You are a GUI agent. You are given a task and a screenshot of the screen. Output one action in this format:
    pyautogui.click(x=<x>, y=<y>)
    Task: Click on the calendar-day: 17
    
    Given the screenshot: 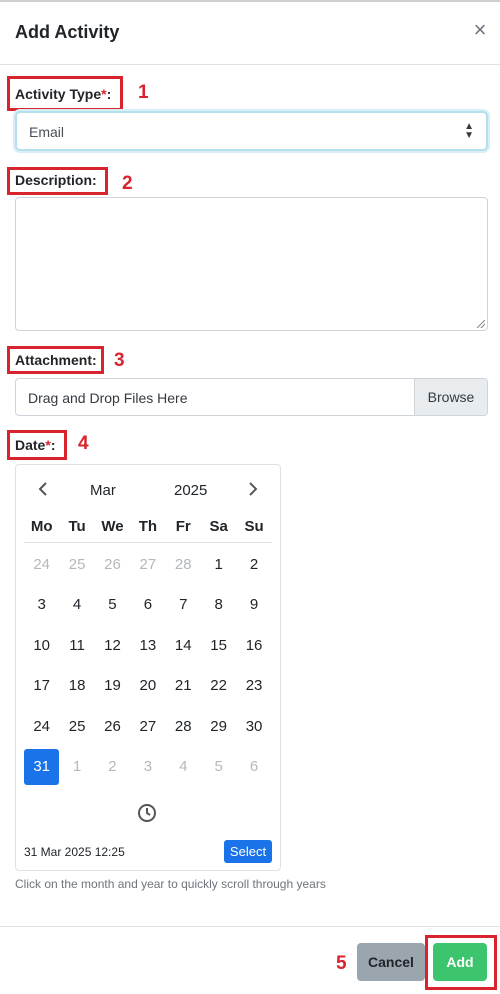 What is the action you would take?
    pyautogui.click(x=41, y=686)
    